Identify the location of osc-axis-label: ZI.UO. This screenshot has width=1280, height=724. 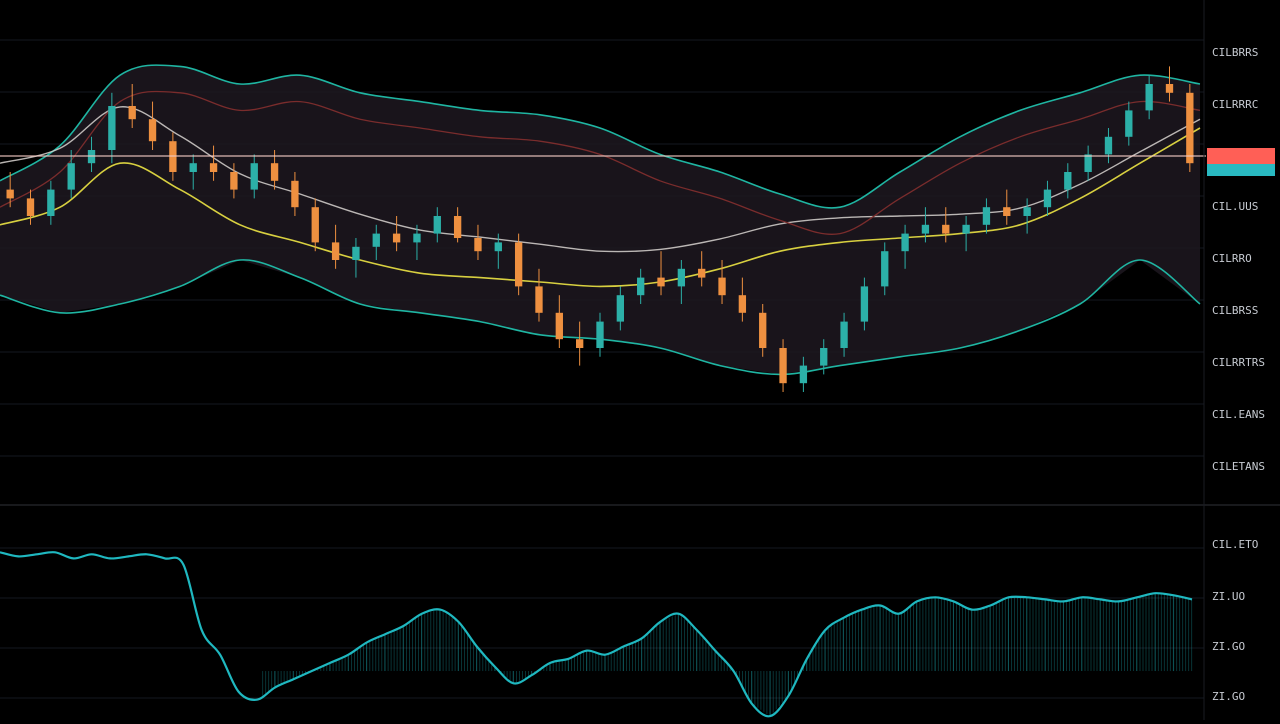
(1228, 596).